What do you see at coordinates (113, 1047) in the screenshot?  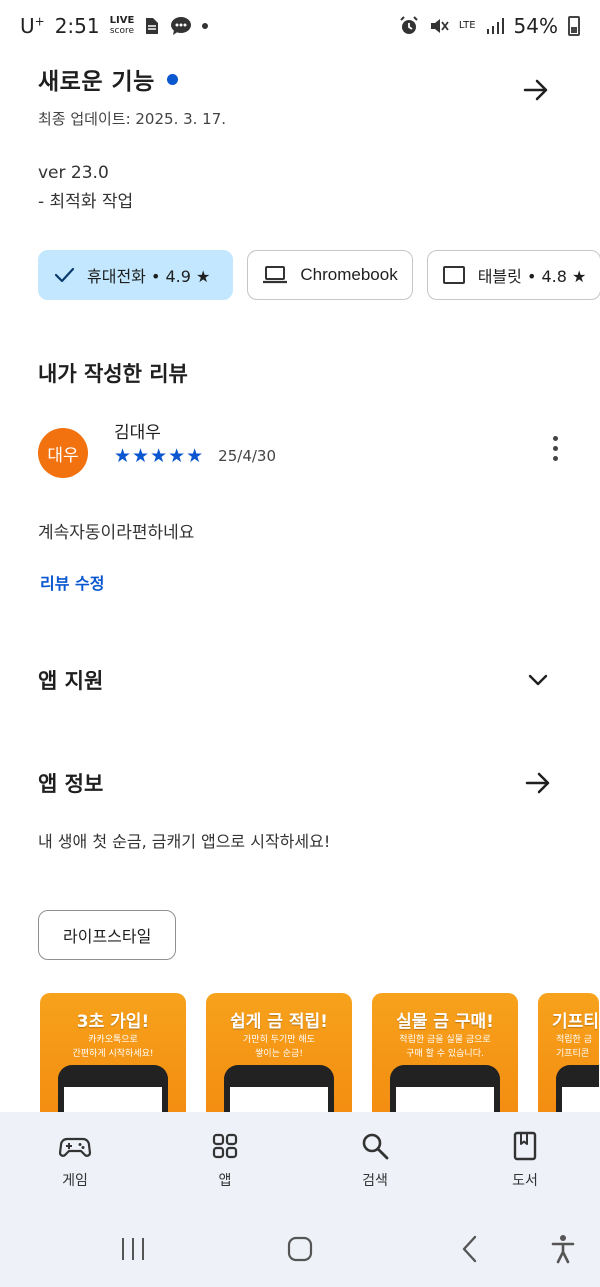 I see `screenshot-subtitle: 카카오톡으로 간편하게 시작하세요!` at bounding box center [113, 1047].